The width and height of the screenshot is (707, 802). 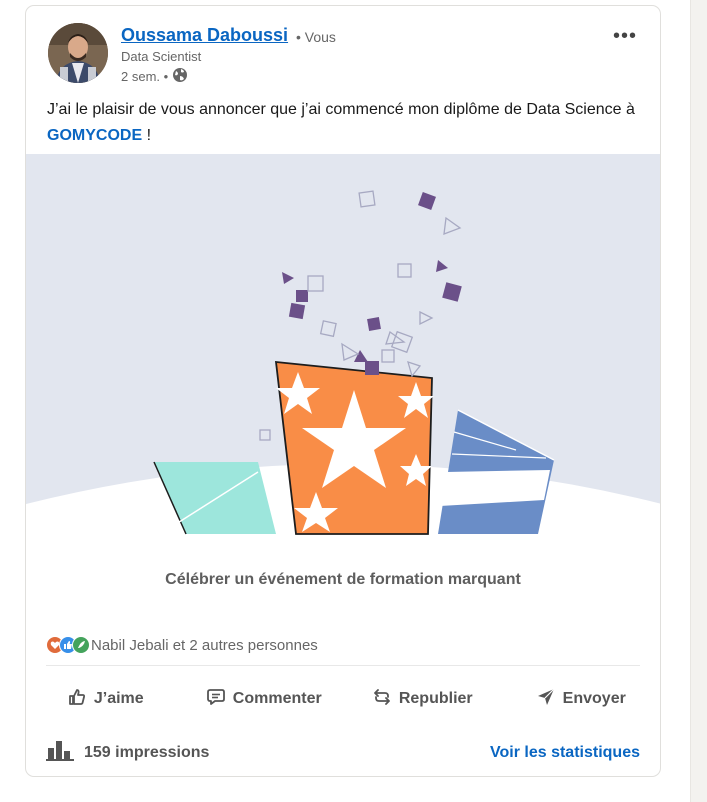 What do you see at coordinates (216, 699) in the screenshot?
I see `comment-icon` at bounding box center [216, 699].